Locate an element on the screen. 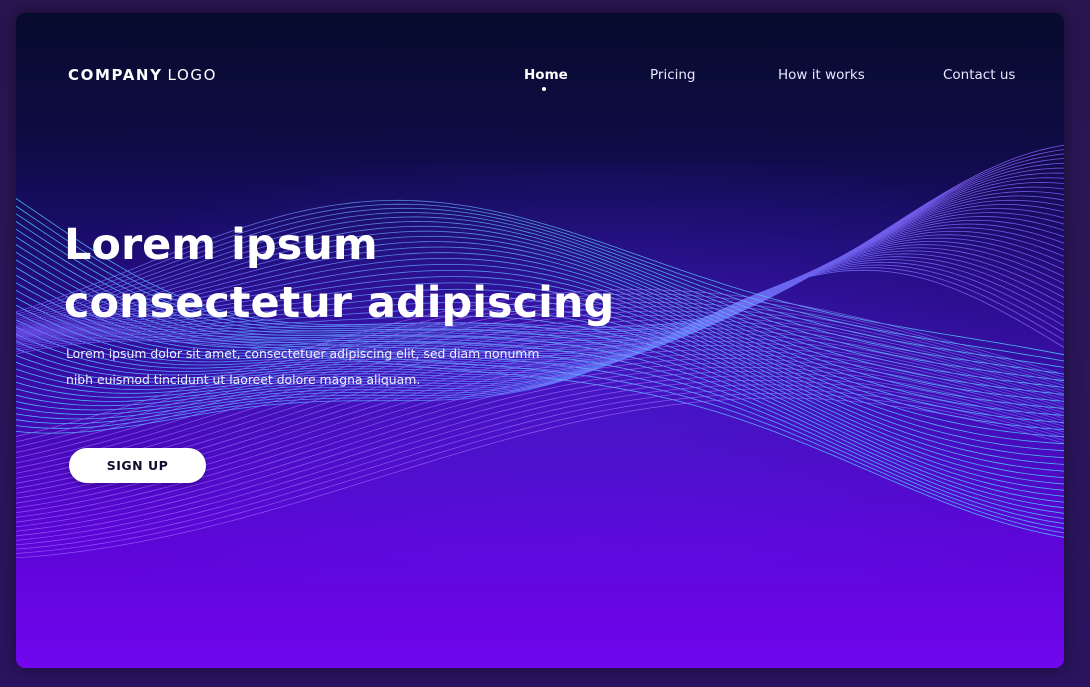  company-logo: COMPANY LOGO is located at coordinates (142, 75).